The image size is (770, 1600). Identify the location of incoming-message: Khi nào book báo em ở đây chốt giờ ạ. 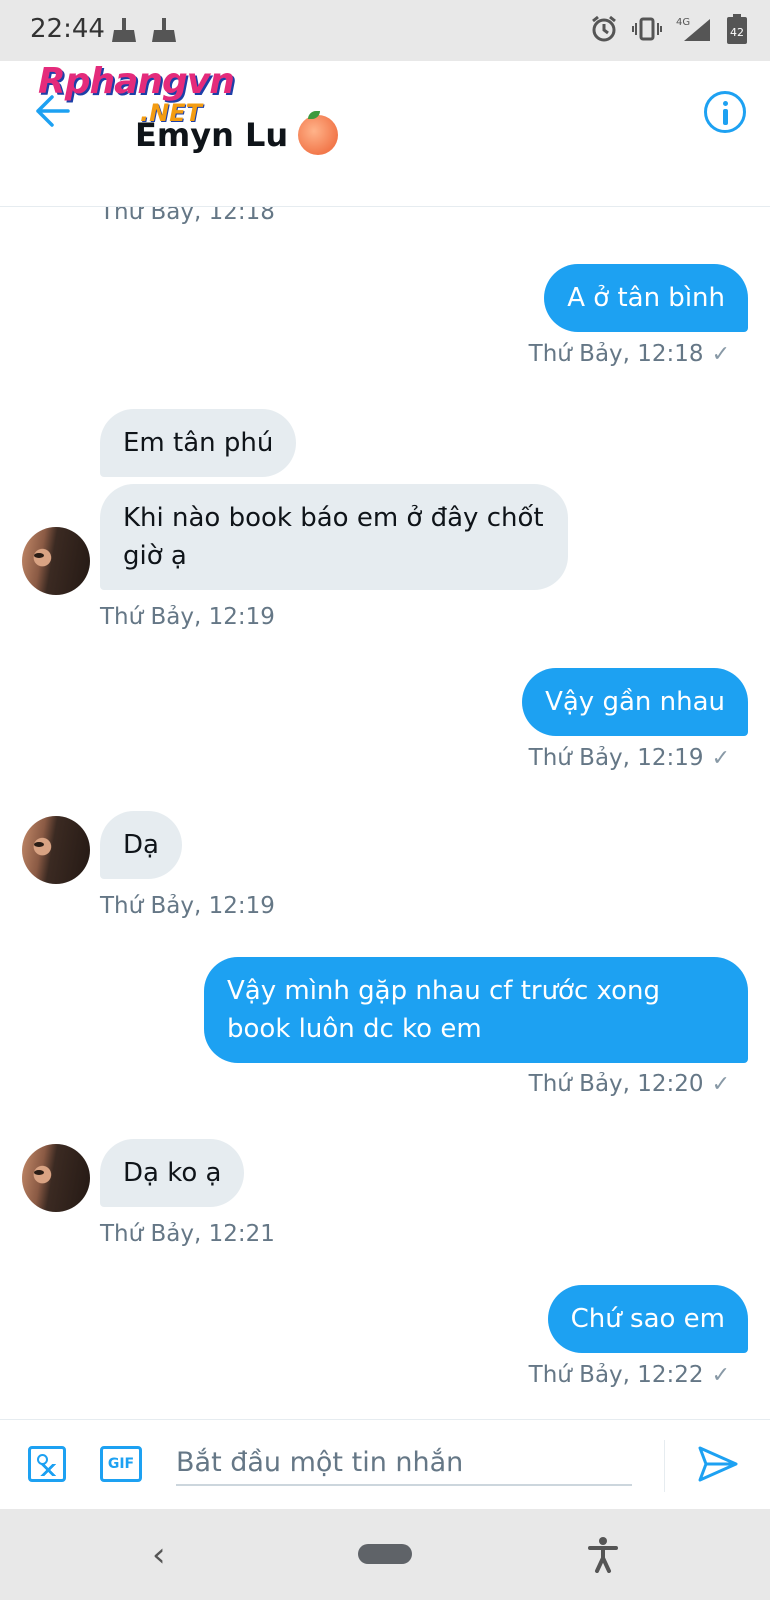
(334, 537).